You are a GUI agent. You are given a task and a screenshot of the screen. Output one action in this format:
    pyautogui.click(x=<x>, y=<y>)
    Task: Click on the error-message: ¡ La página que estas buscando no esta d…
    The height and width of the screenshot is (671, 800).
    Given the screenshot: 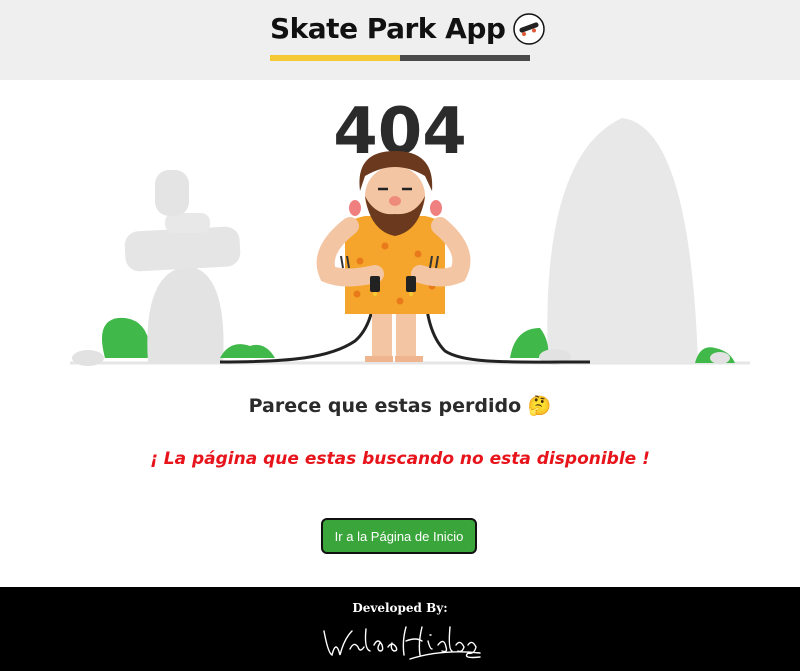 What is the action you would take?
    pyautogui.click(x=400, y=459)
    